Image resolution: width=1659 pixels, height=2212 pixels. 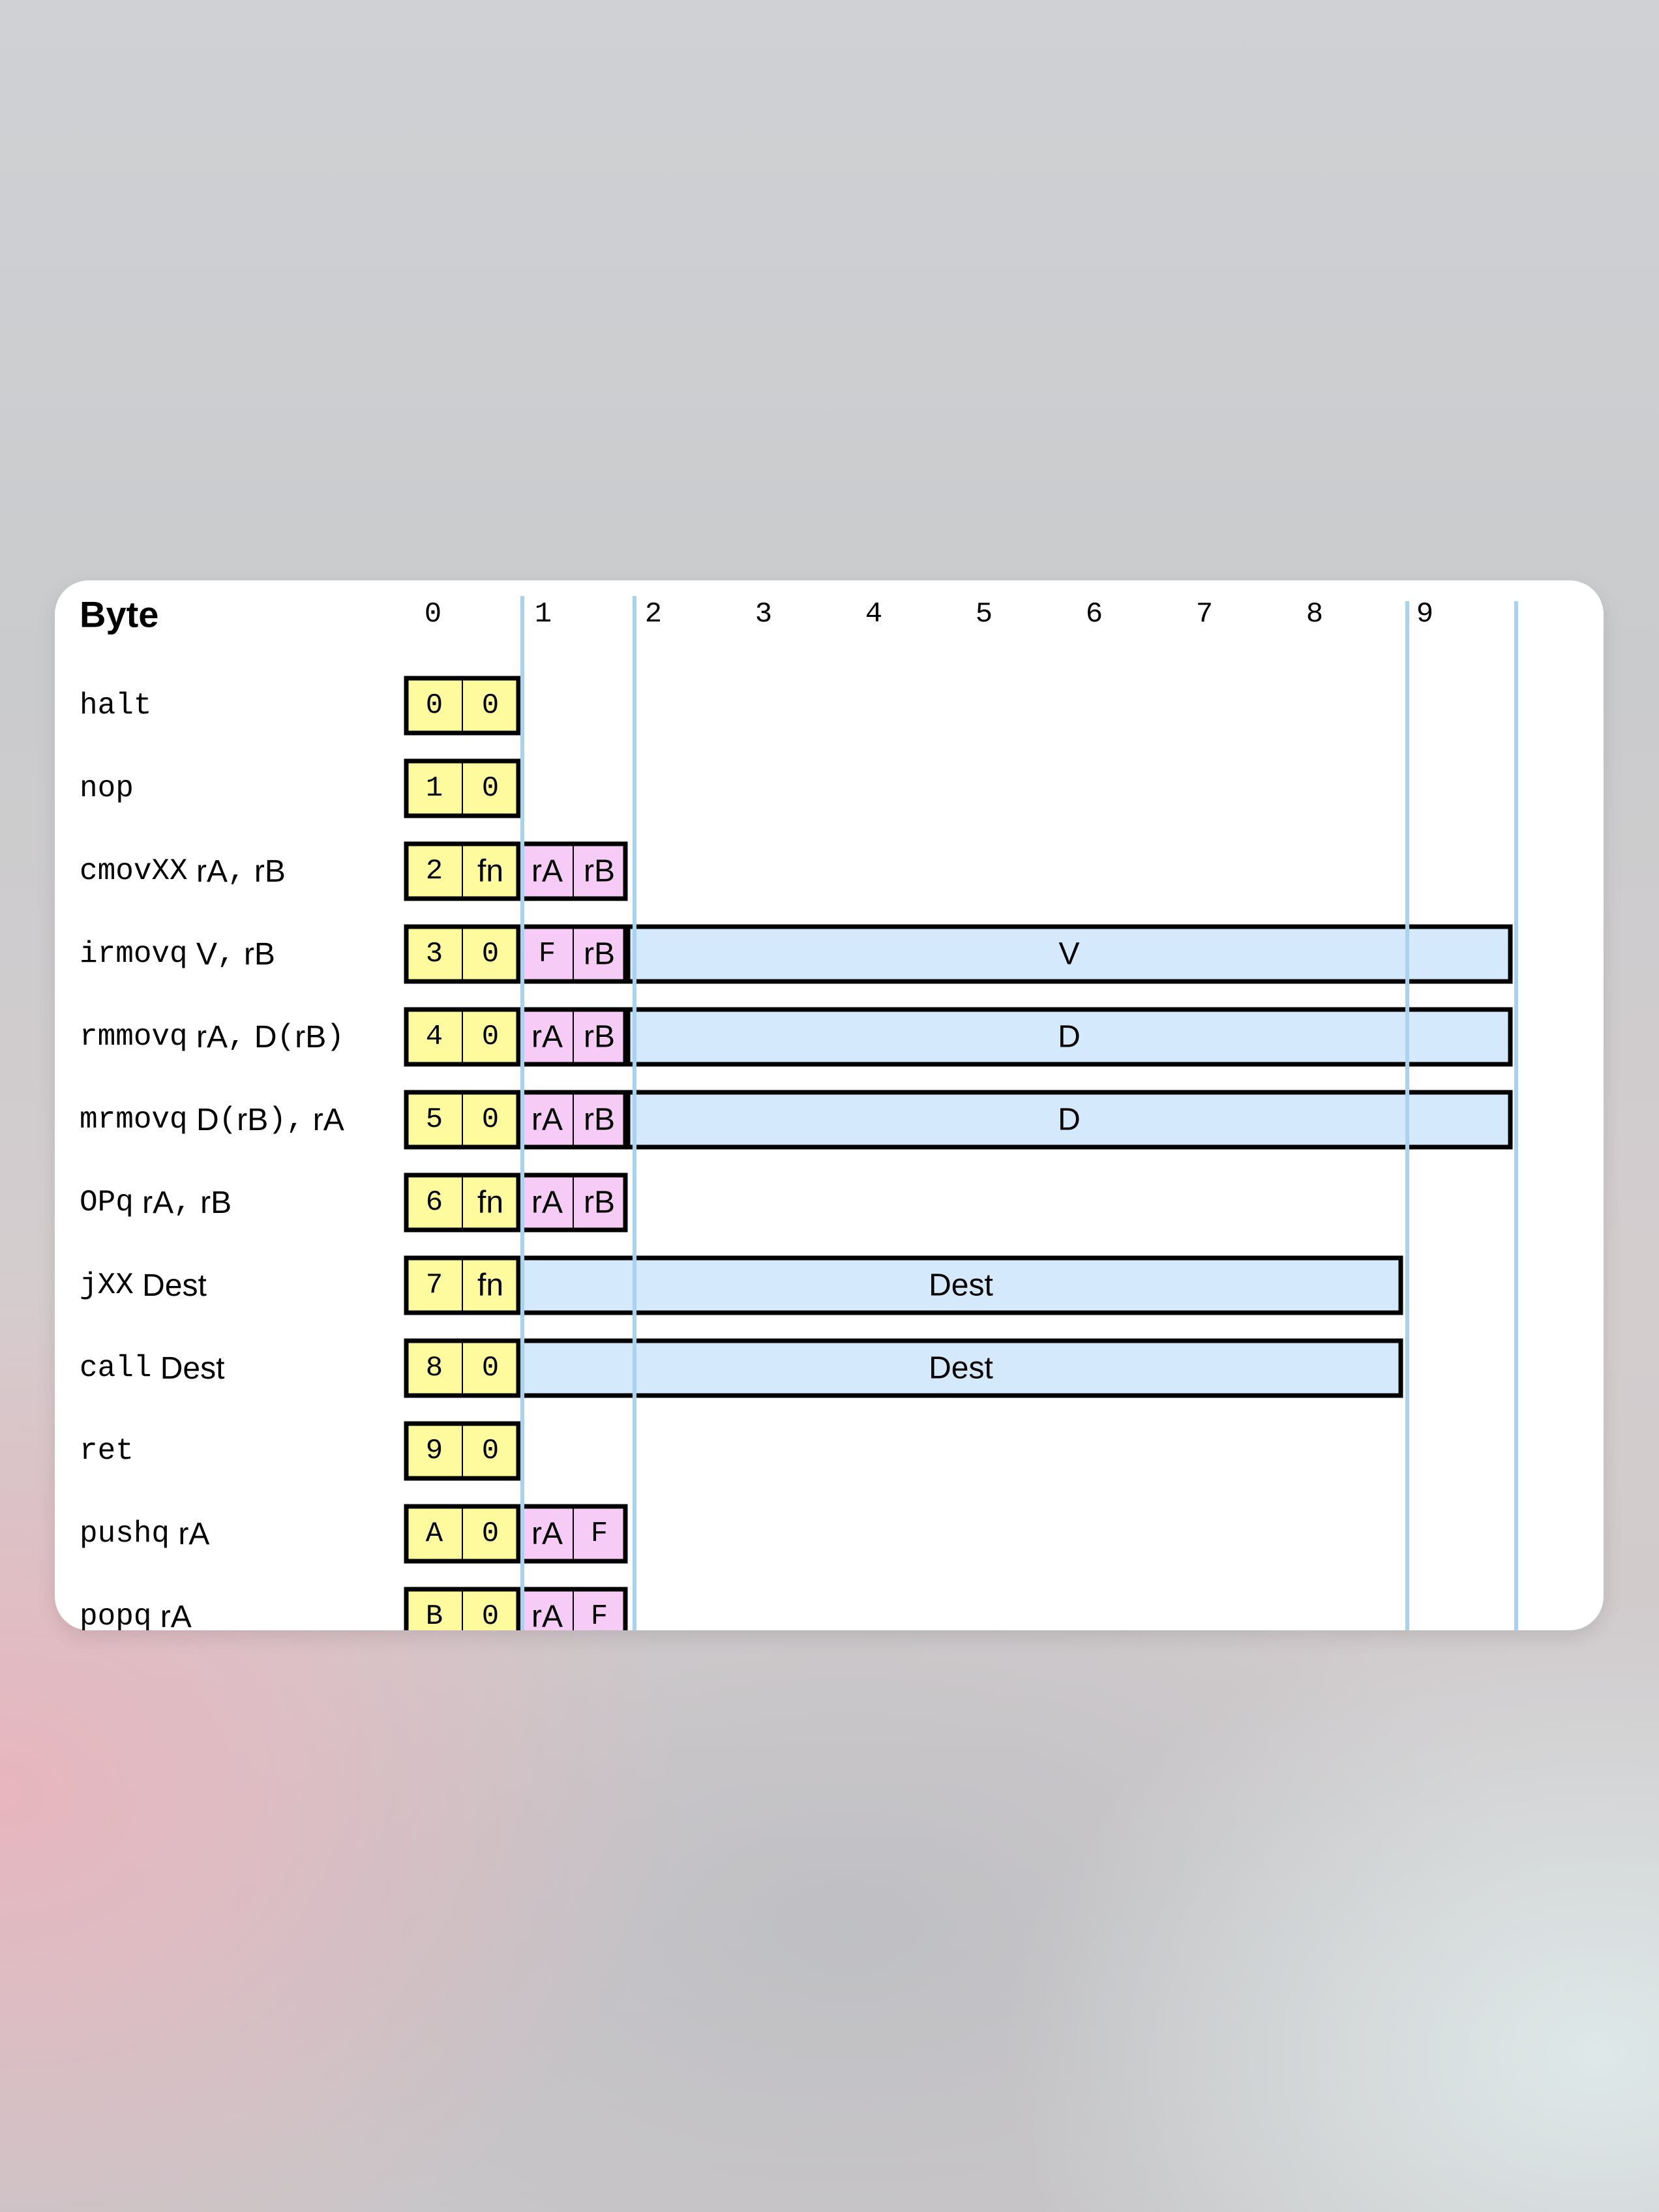 What do you see at coordinates (763, 614) in the screenshot?
I see `byte-index-3: 3` at bounding box center [763, 614].